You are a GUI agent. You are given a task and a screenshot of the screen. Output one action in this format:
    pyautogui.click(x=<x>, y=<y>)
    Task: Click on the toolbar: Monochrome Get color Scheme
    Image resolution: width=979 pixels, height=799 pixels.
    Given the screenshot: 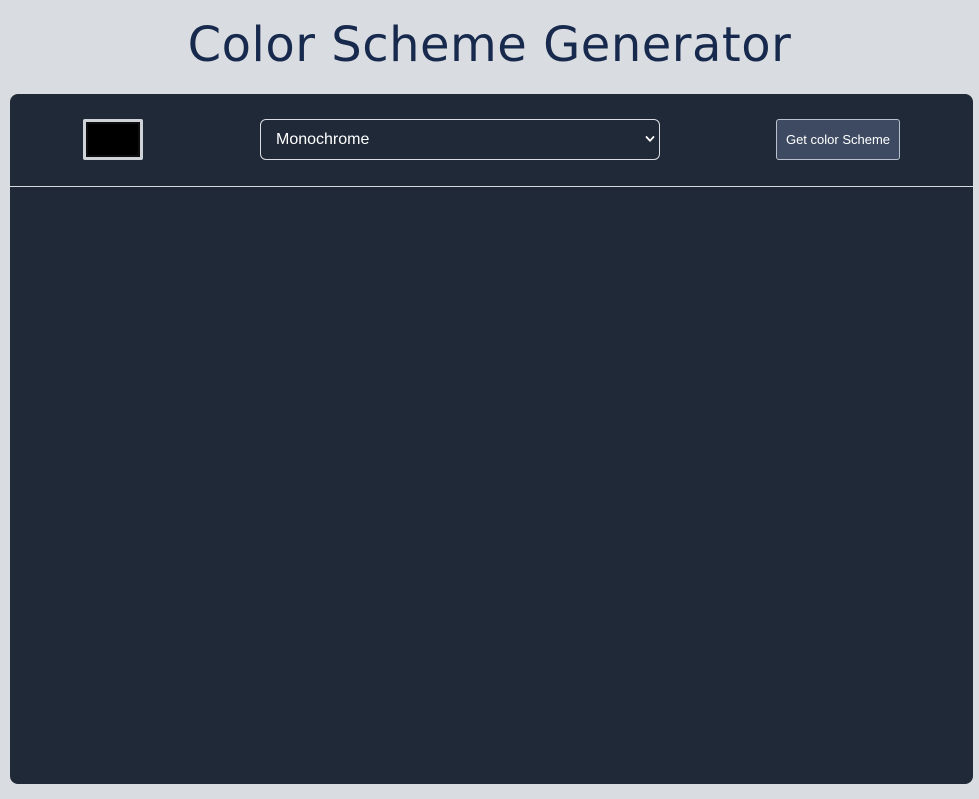 What is the action you would take?
    pyautogui.click(x=491, y=140)
    